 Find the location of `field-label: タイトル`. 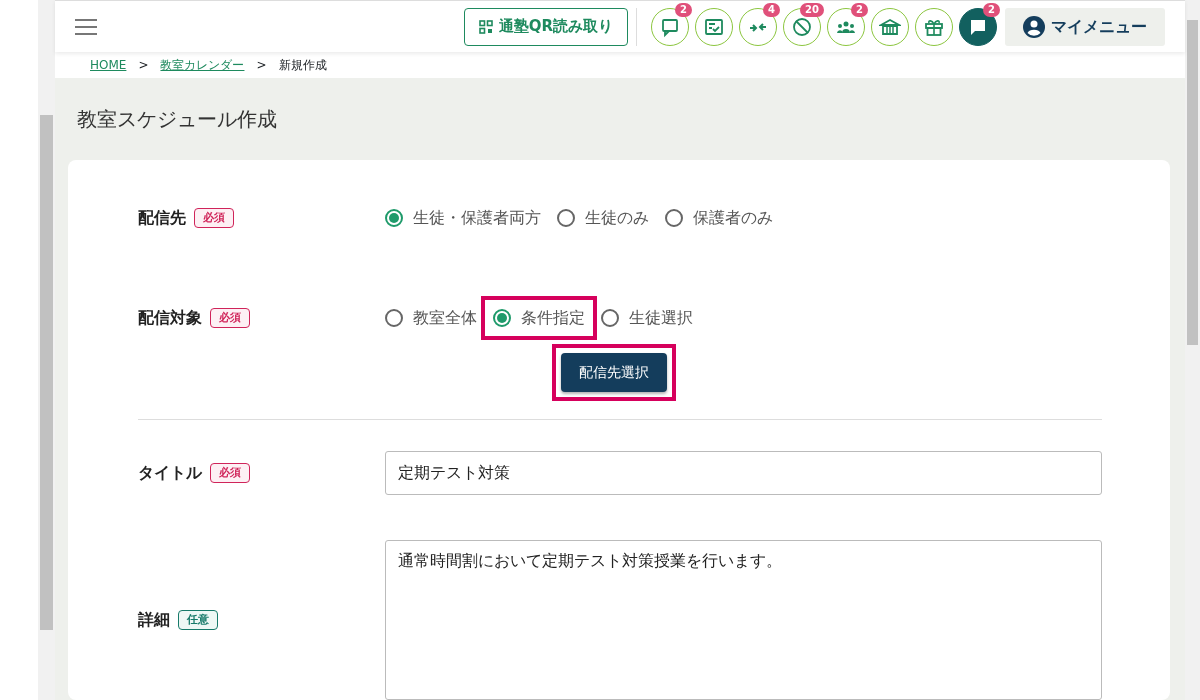

field-label: タイトル is located at coordinates (170, 473).